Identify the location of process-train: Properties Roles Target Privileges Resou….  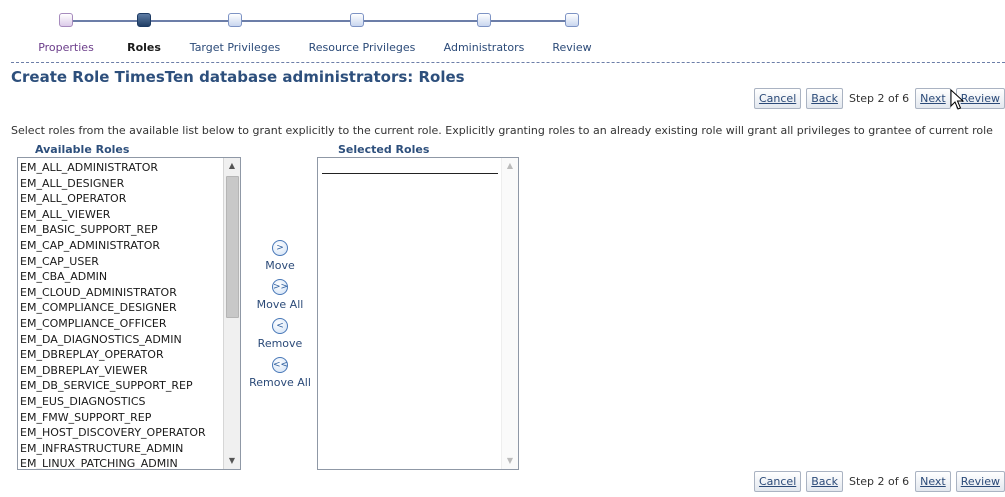
(502, 30).